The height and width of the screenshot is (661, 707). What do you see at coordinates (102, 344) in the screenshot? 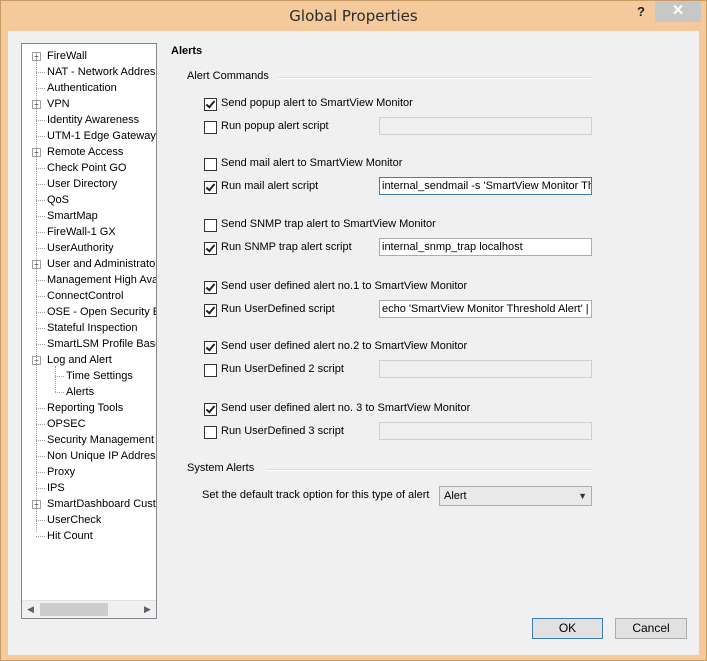
I see `tree-item-label: SmartLSM Profile Base` at bounding box center [102, 344].